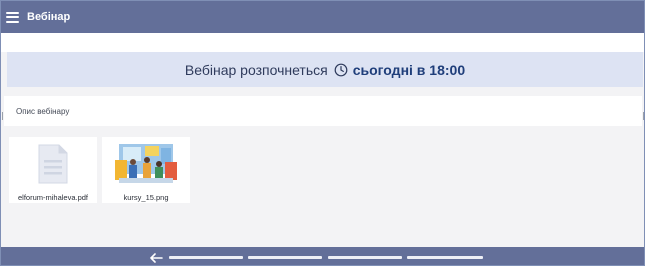  I want to click on scroll-edge-right, so click(643, 116).